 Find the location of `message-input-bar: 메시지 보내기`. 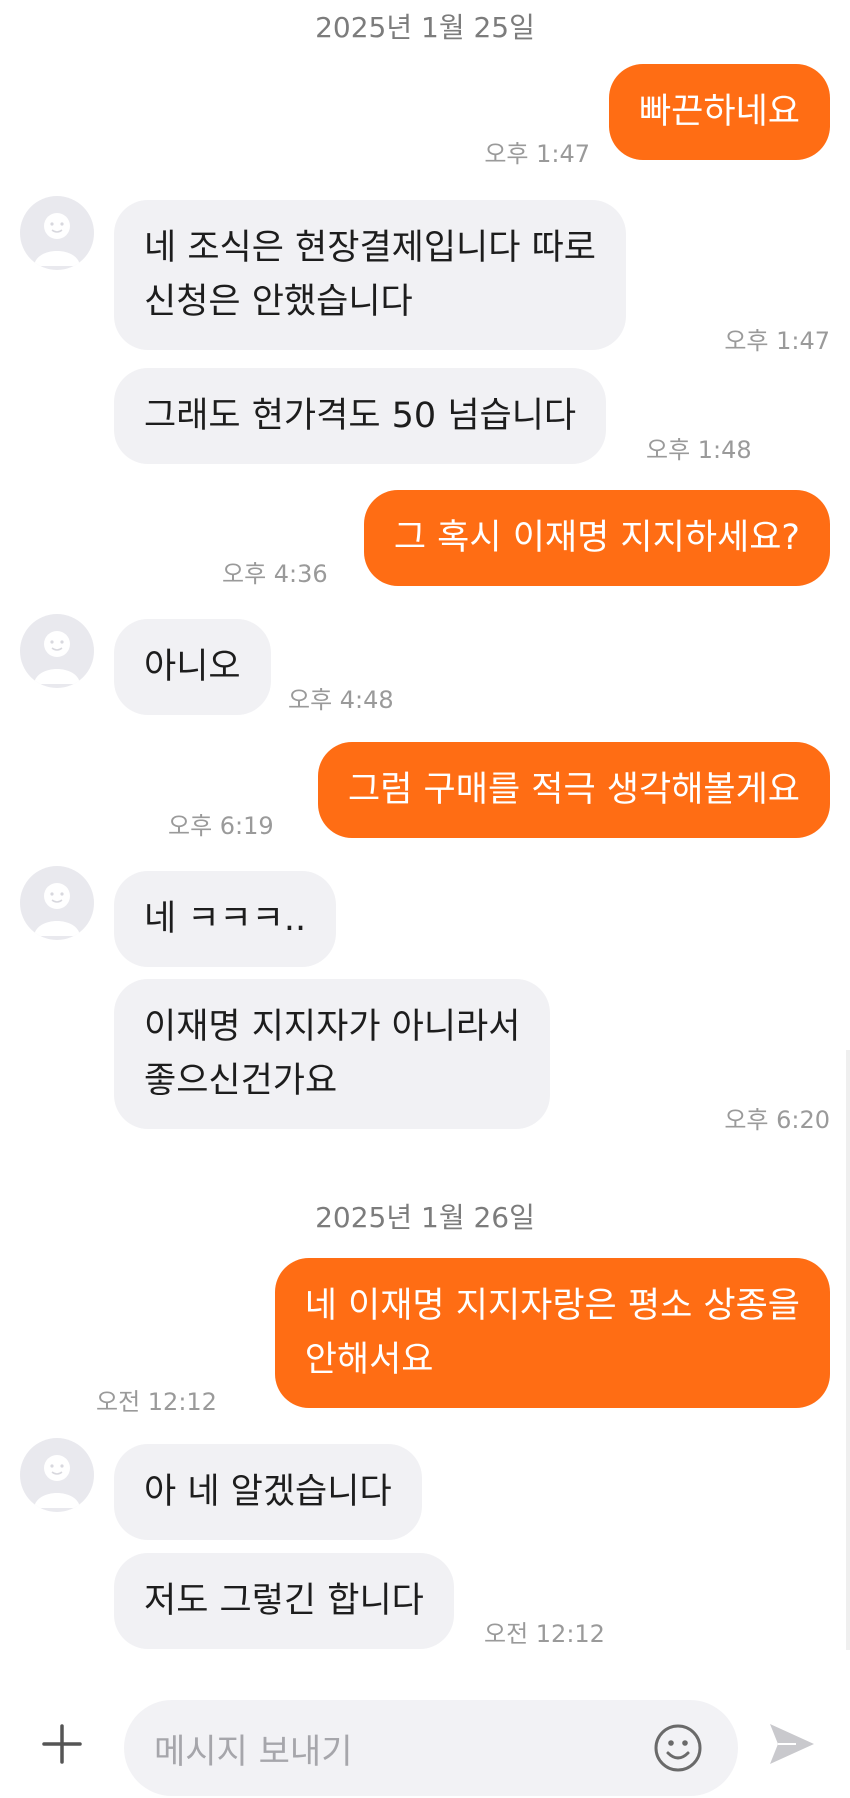

message-input-bar: 메시지 보내기 is located at coordinates (425, 1744).